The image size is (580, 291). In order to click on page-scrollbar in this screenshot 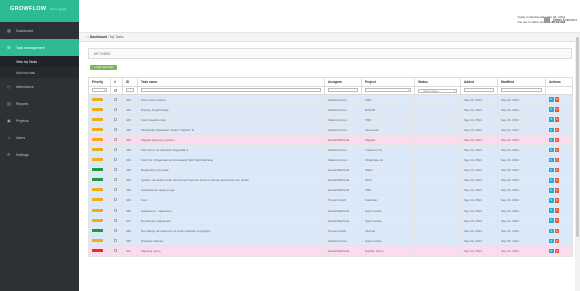, I will do `click(577, 162)`.